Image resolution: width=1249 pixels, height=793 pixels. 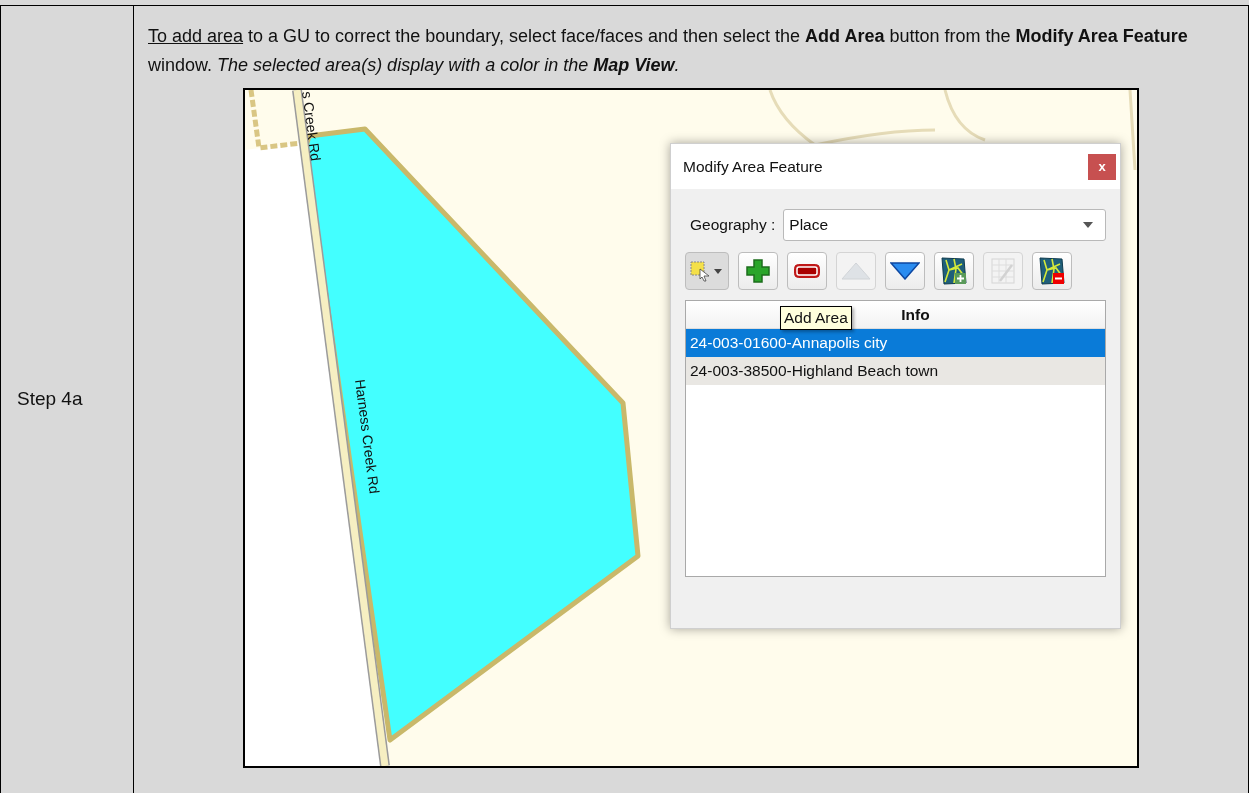 I want to click on select-tool-tool-button, so click(x=707, y=271).